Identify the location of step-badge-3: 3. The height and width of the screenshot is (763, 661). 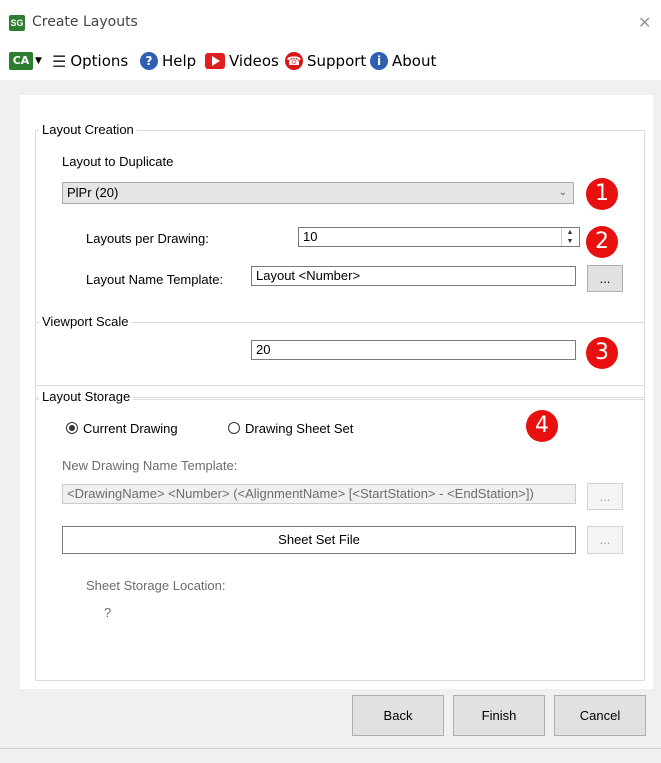
(602, 353).